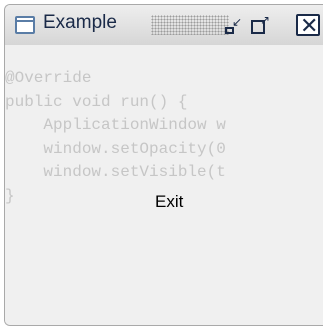 This screenshot has width=323, height=330. Describe the element at coordinates (115, 148) in the screenshot. I see `code-line: window.setOpacity(0` at that location.